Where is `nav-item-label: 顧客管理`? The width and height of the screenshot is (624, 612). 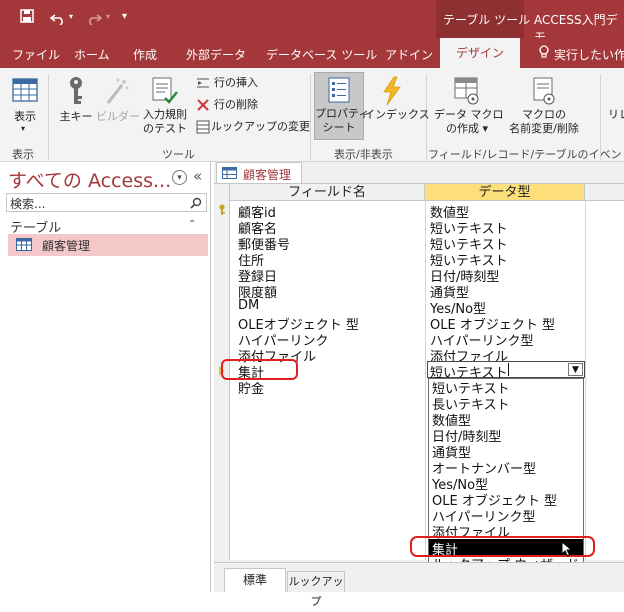
nav-item-label: 顧客管理 is located at coordinates (66, 246).